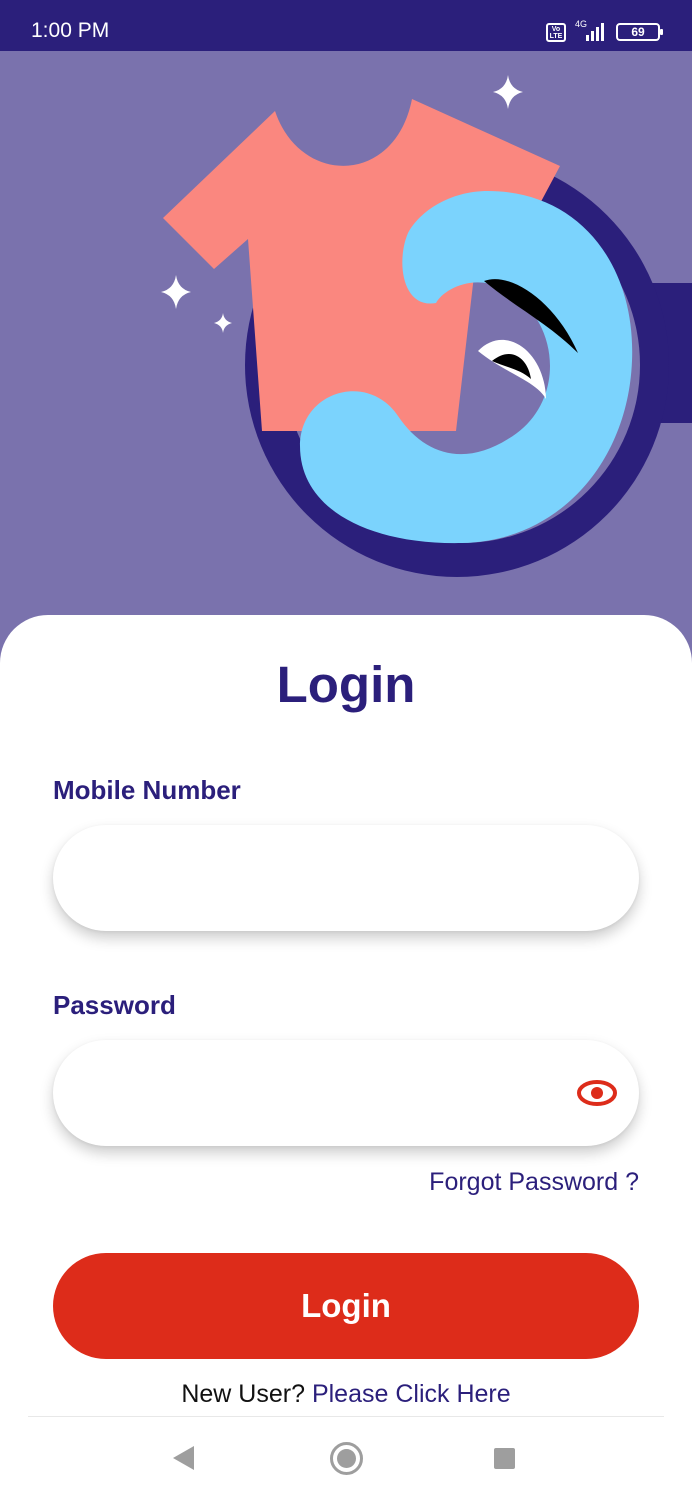 This screenshot has width=692, height=1500. I want to click on forgot-password-link: Forgot Password ?, so click(534, 1182).